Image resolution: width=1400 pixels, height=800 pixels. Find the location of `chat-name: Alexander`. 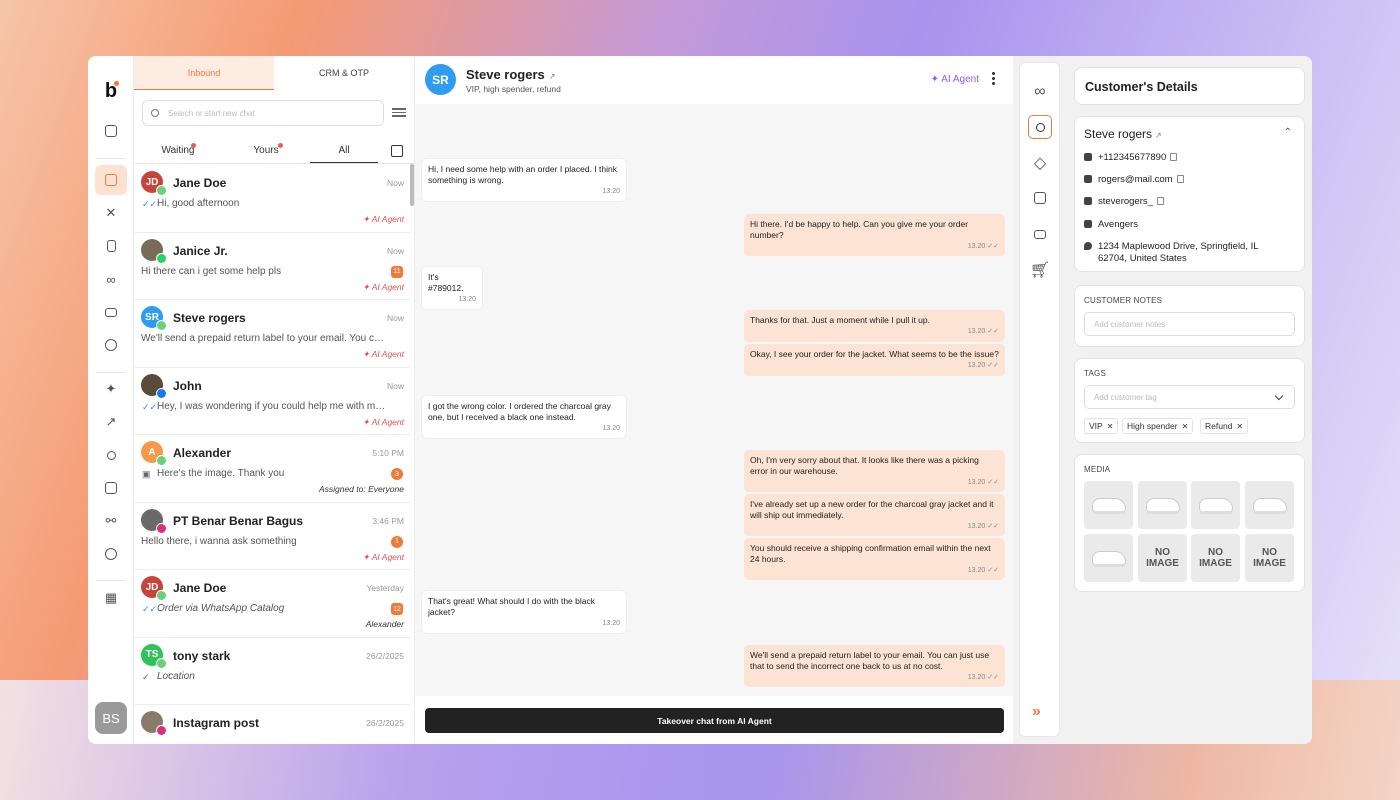

chat-name: Alexander is located at coordinates (202, 453).